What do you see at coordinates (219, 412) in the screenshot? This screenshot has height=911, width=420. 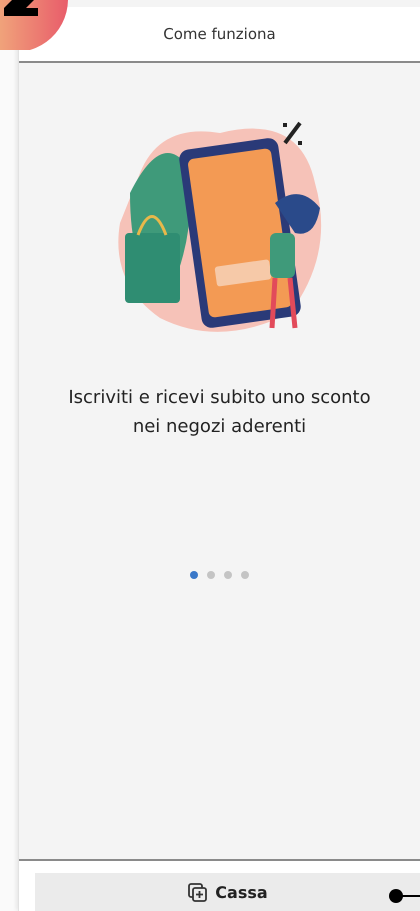 I see `slide-caption: Iscriviti e ricevi subito uno sconto nei negozi aderenti` at bounding box center [219, 412].